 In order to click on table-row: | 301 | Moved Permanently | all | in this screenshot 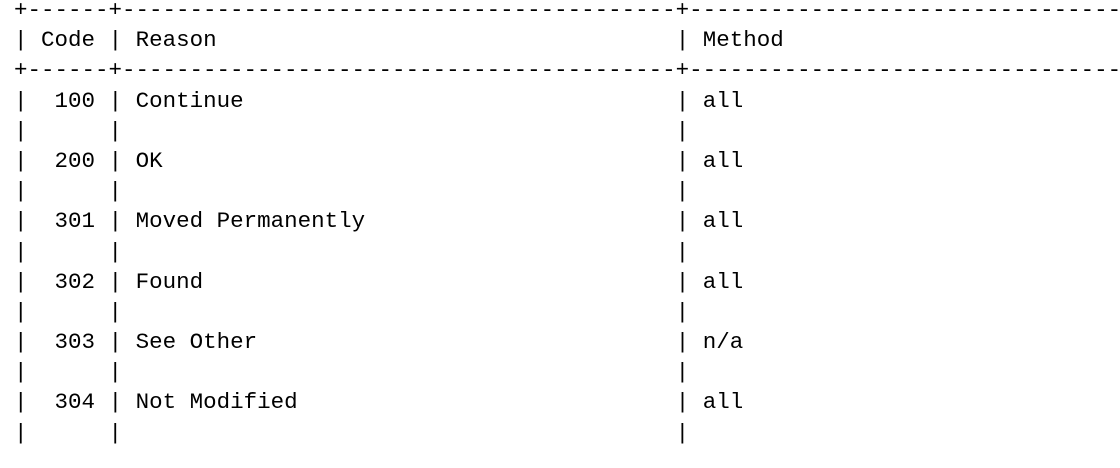, I will do `click(379, 221)`.